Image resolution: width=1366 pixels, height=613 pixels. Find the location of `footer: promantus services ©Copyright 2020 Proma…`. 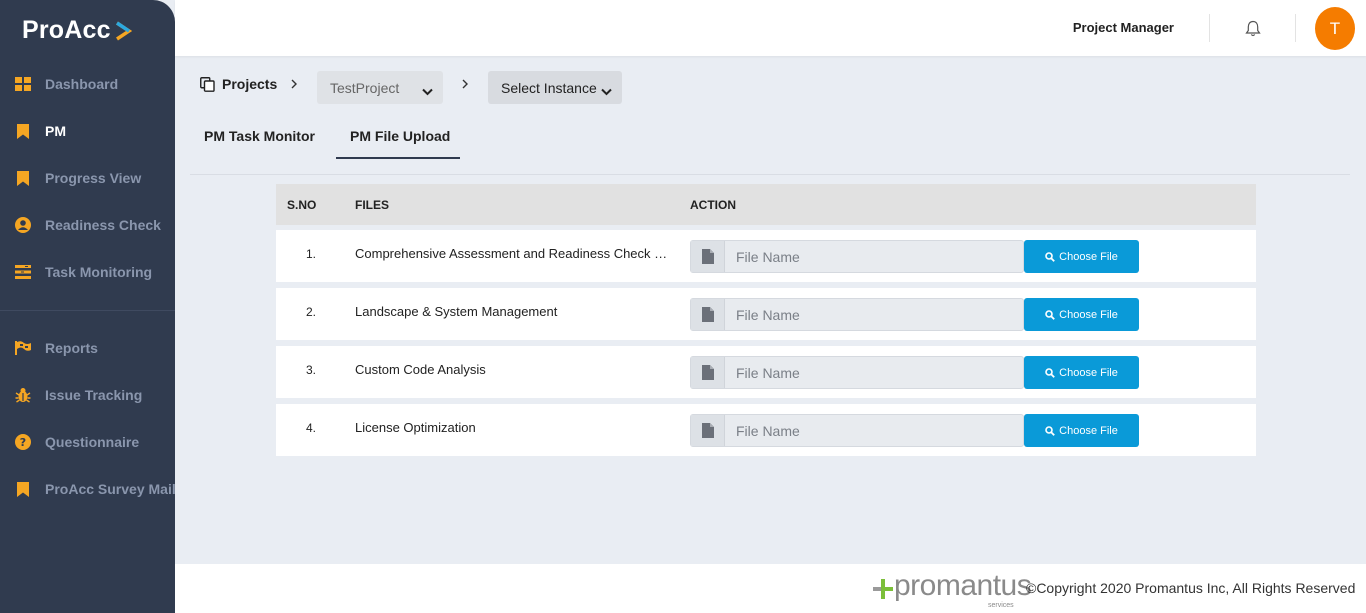

footer: promantus services ©Copyright 2020 Proma… is located at coordinates (770, 588).